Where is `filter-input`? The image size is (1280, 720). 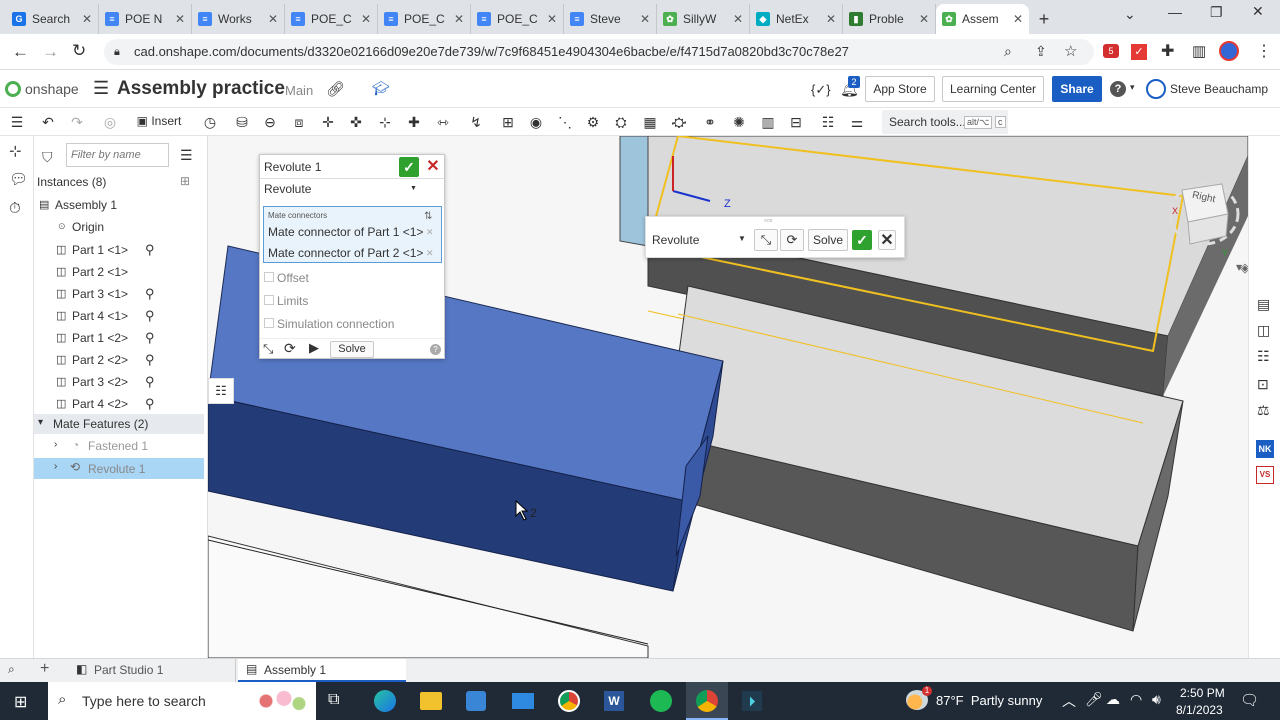 filter-input is located at coordinates (117, 155).